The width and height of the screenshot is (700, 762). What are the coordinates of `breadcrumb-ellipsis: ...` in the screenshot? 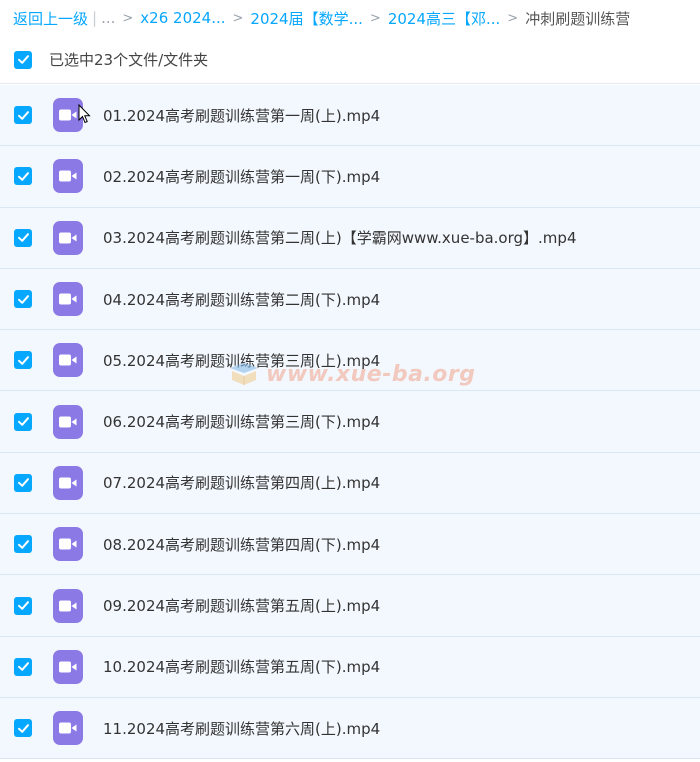 It's located at (108, 18).